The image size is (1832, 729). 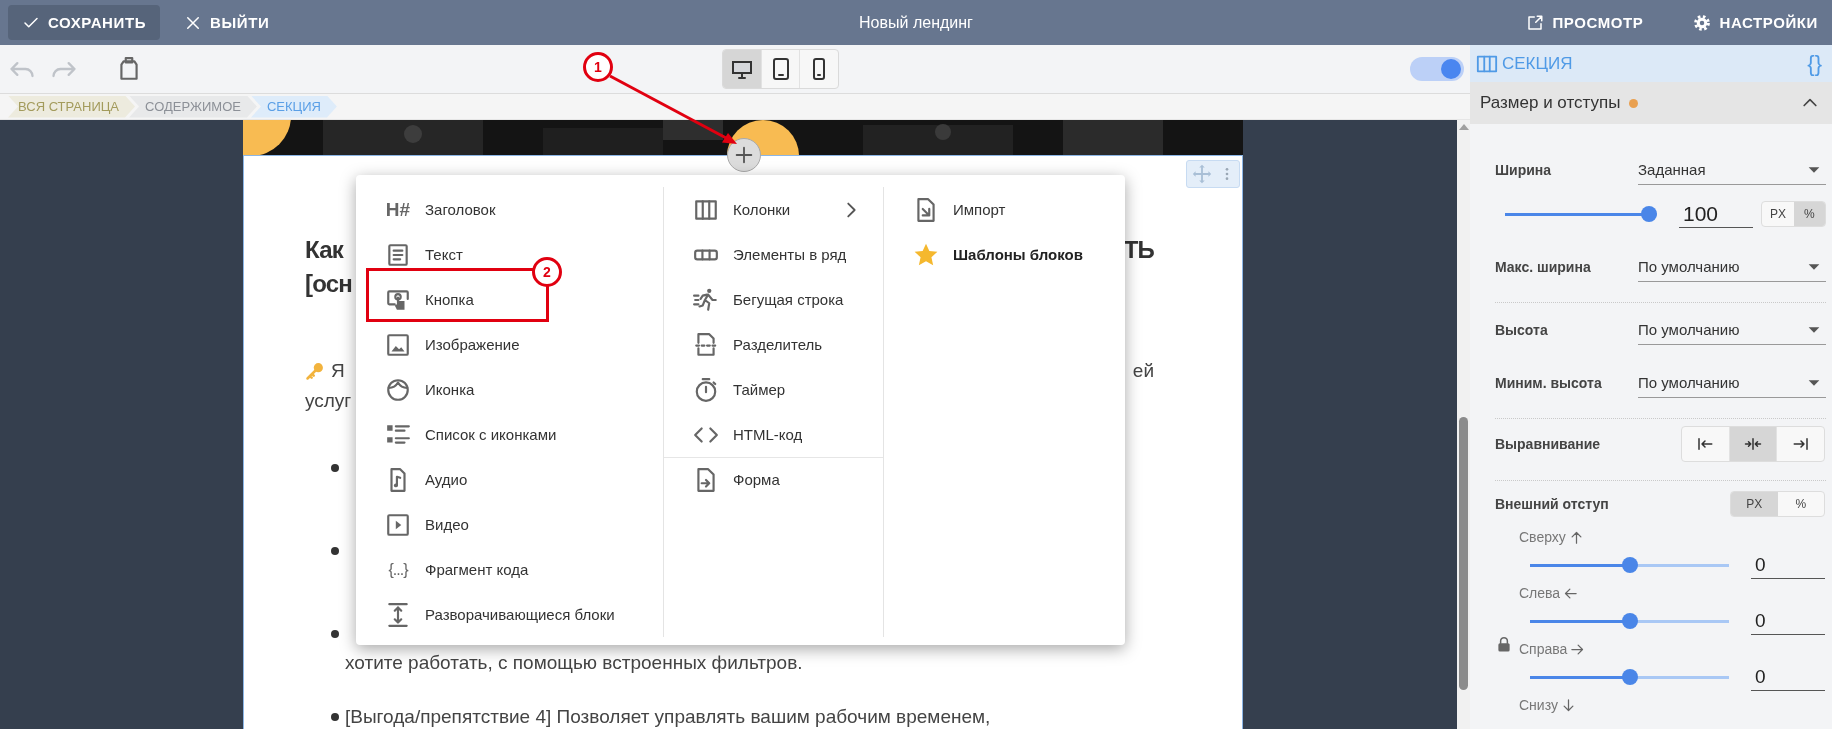 I want to click on paragraph-text: Я, so click(x=338, y=371).